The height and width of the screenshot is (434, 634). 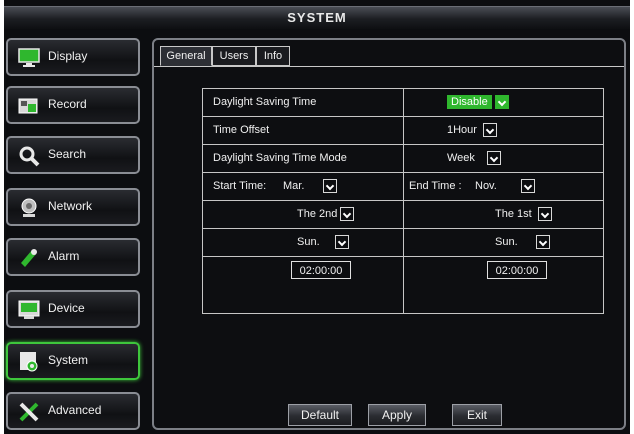 What do you see at coordinates (403, 187) in the screenshot?
I see `settings-row: Start Time: Mar. End Time : Nov.` at bounding box center [403, 187].